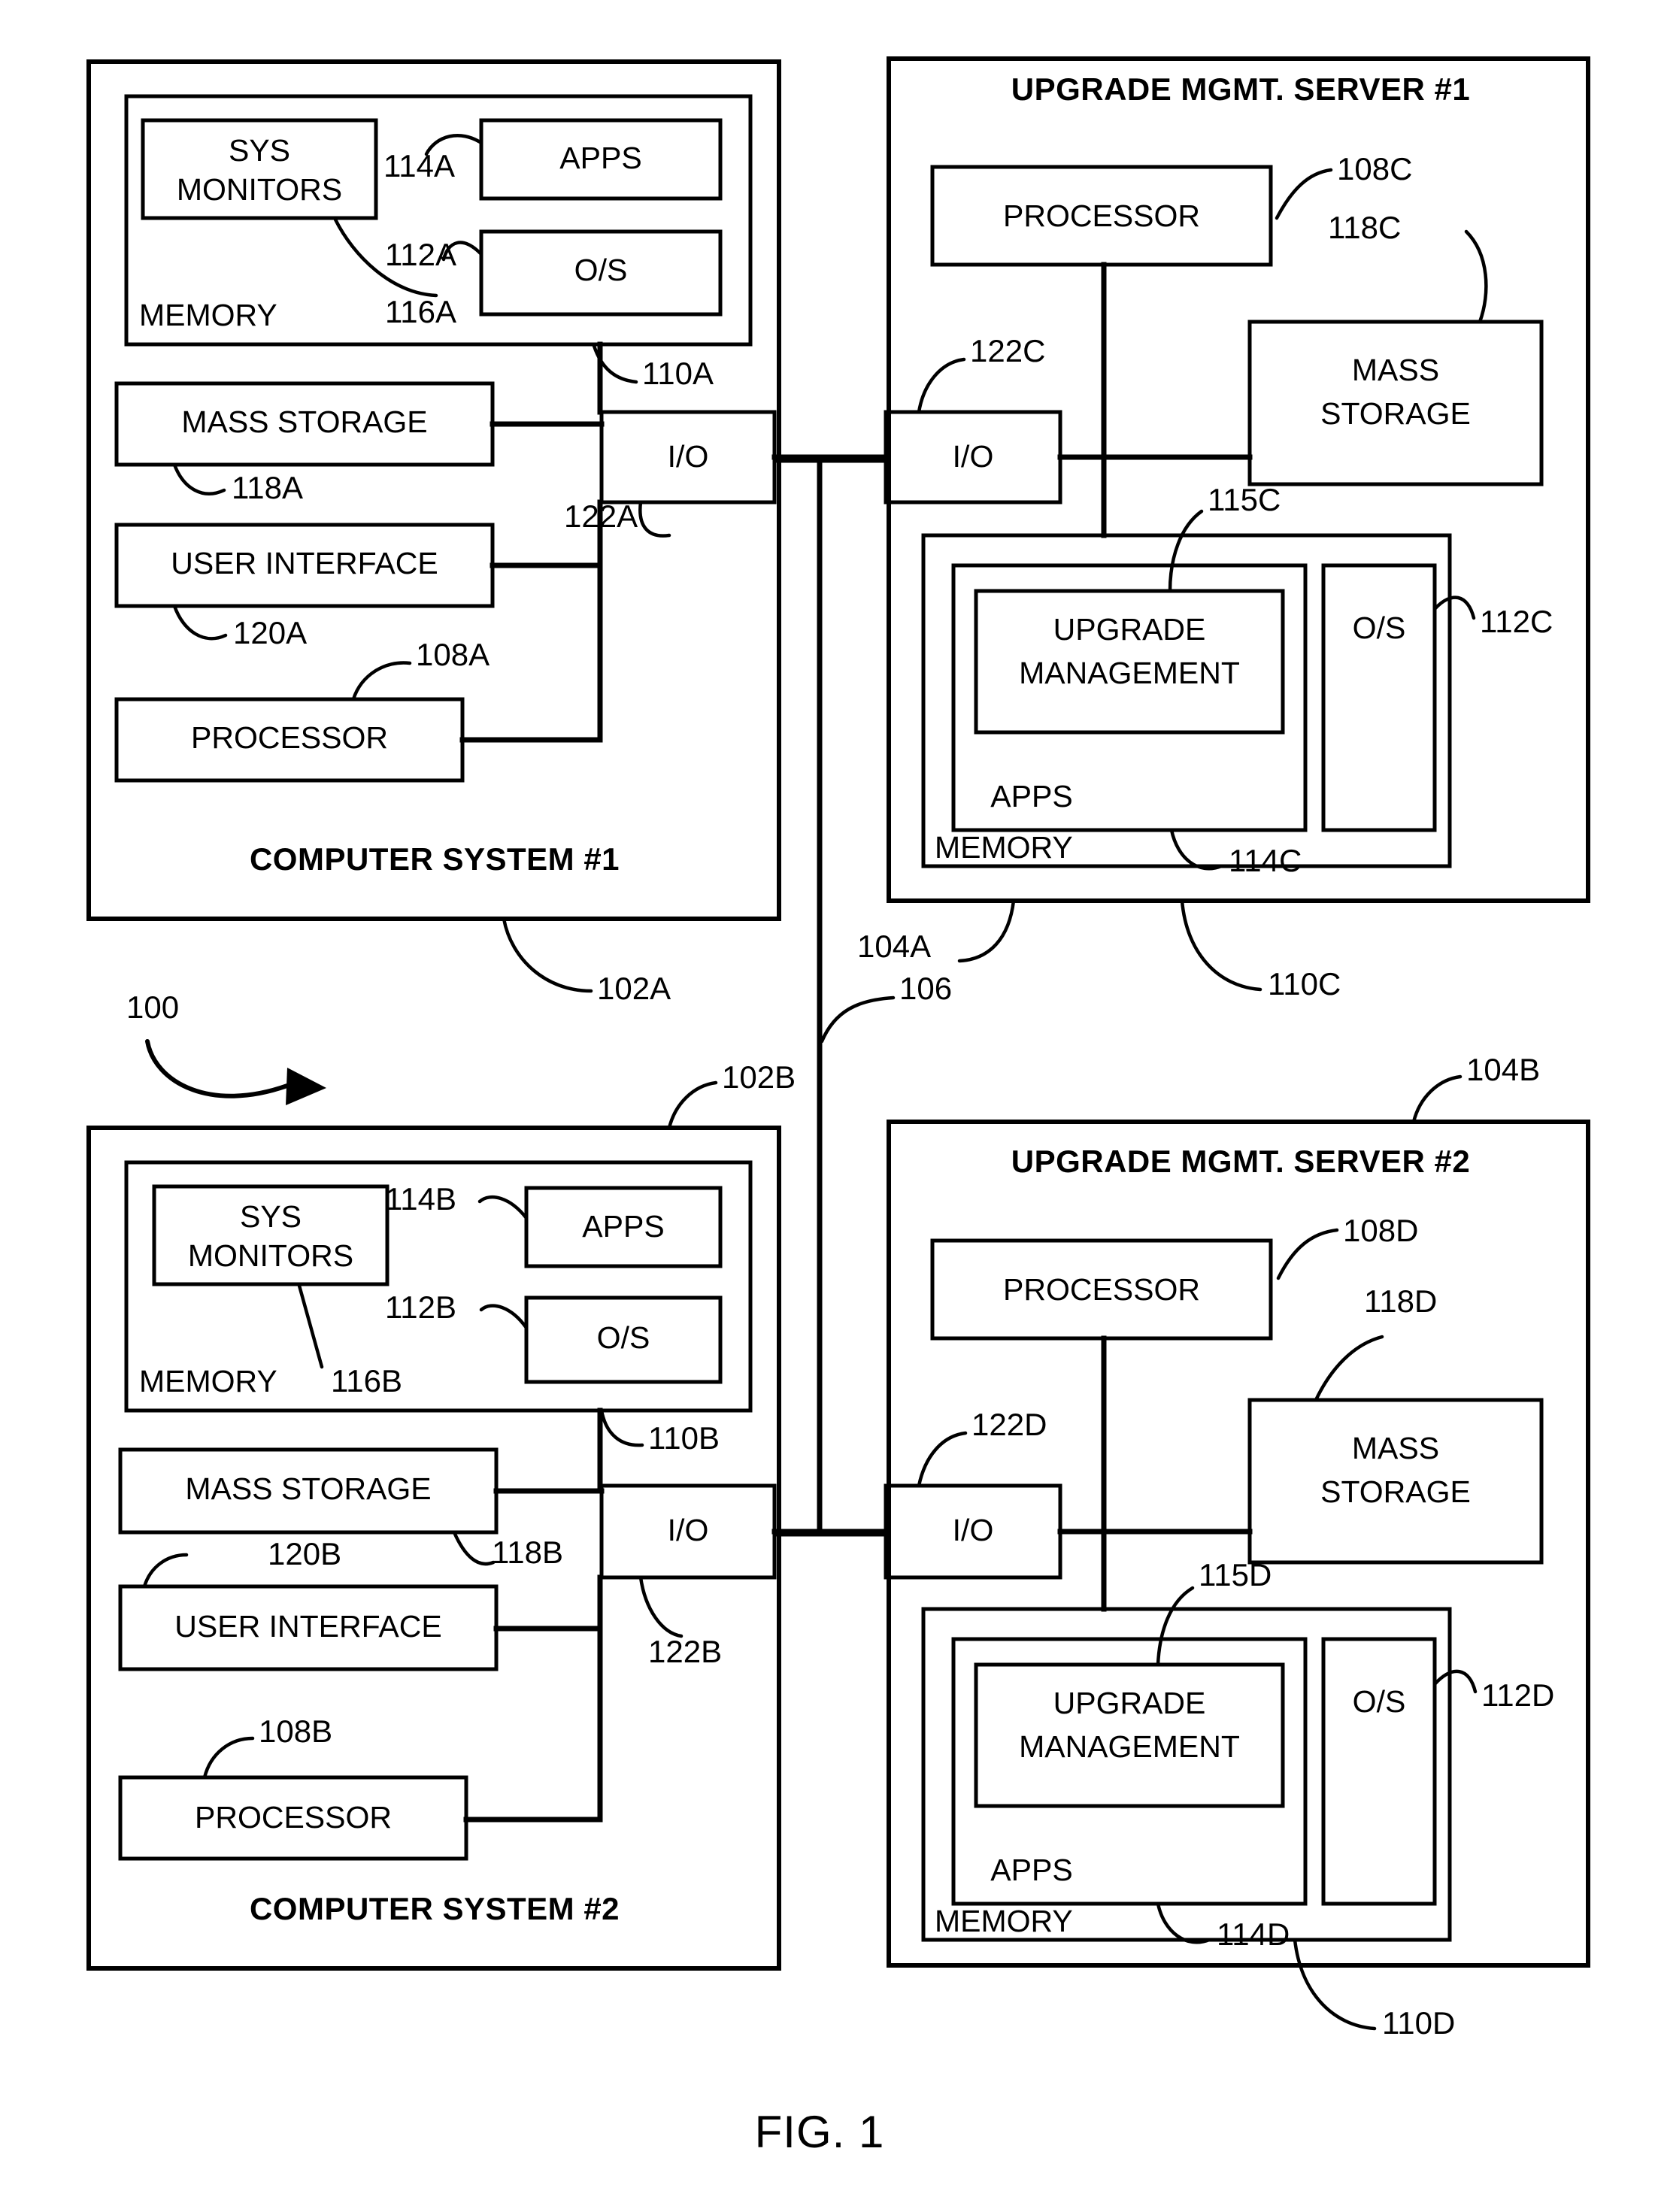 This screenshot has width=1655, height=2212. Describe the element at coordinates (1395, 370) in the screenshot. I see `srv1-mass-storage-line1: MASS` at that location.